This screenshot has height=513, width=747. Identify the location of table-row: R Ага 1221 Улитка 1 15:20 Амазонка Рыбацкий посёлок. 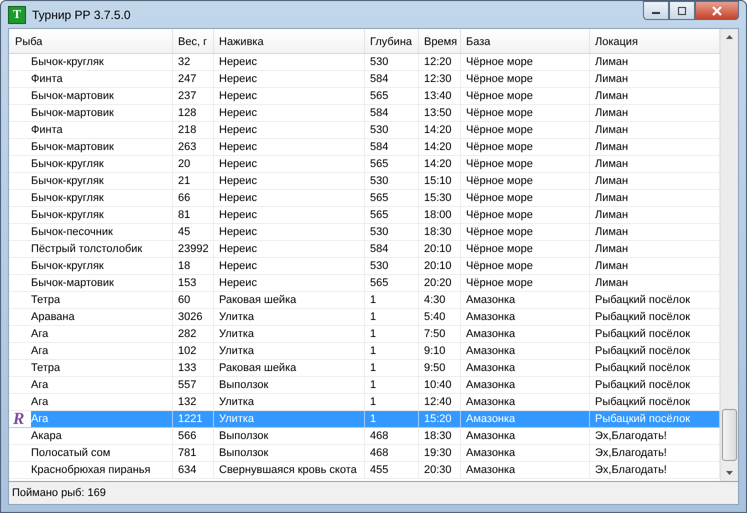
(364, 419).